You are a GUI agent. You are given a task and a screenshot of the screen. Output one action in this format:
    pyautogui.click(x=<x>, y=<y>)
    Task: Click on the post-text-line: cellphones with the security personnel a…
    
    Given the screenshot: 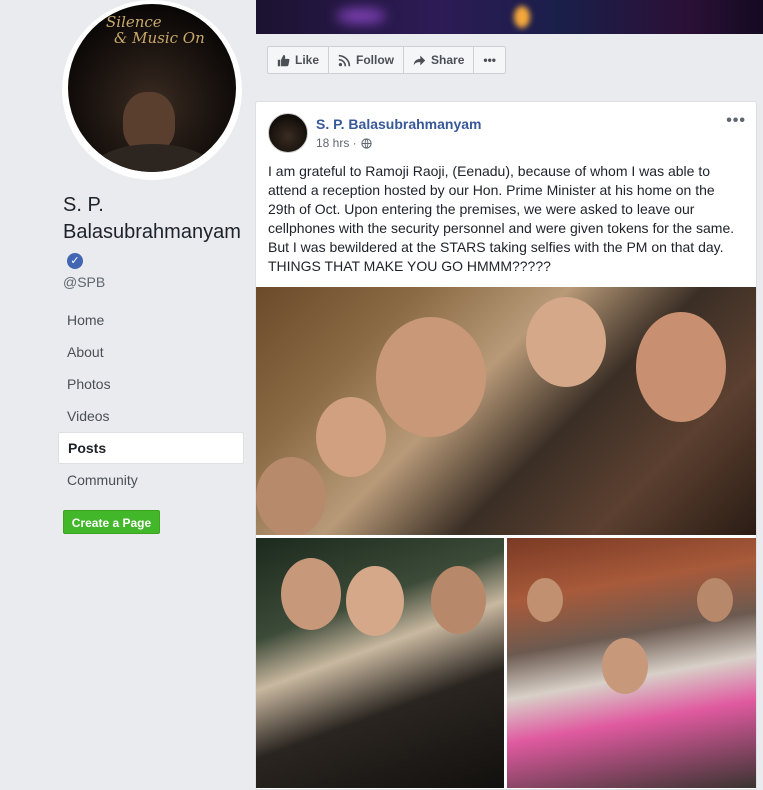 What is the action you would take?
    pyautogui.click(x=501, y=228)
    